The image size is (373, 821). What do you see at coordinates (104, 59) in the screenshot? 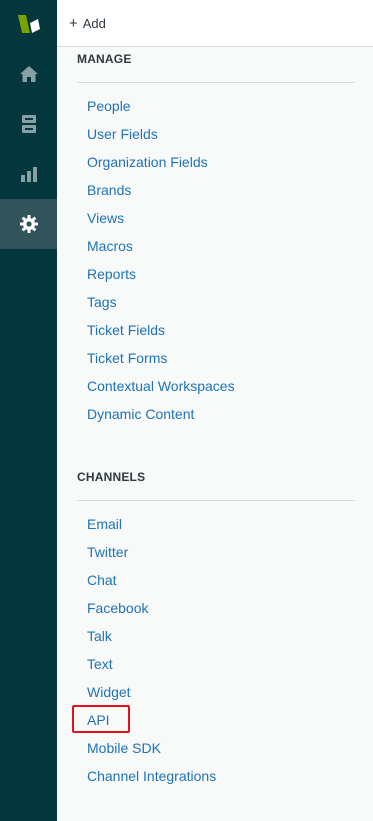
I see `section-title-manage: MANAGE` at bounding box center [104, 59].